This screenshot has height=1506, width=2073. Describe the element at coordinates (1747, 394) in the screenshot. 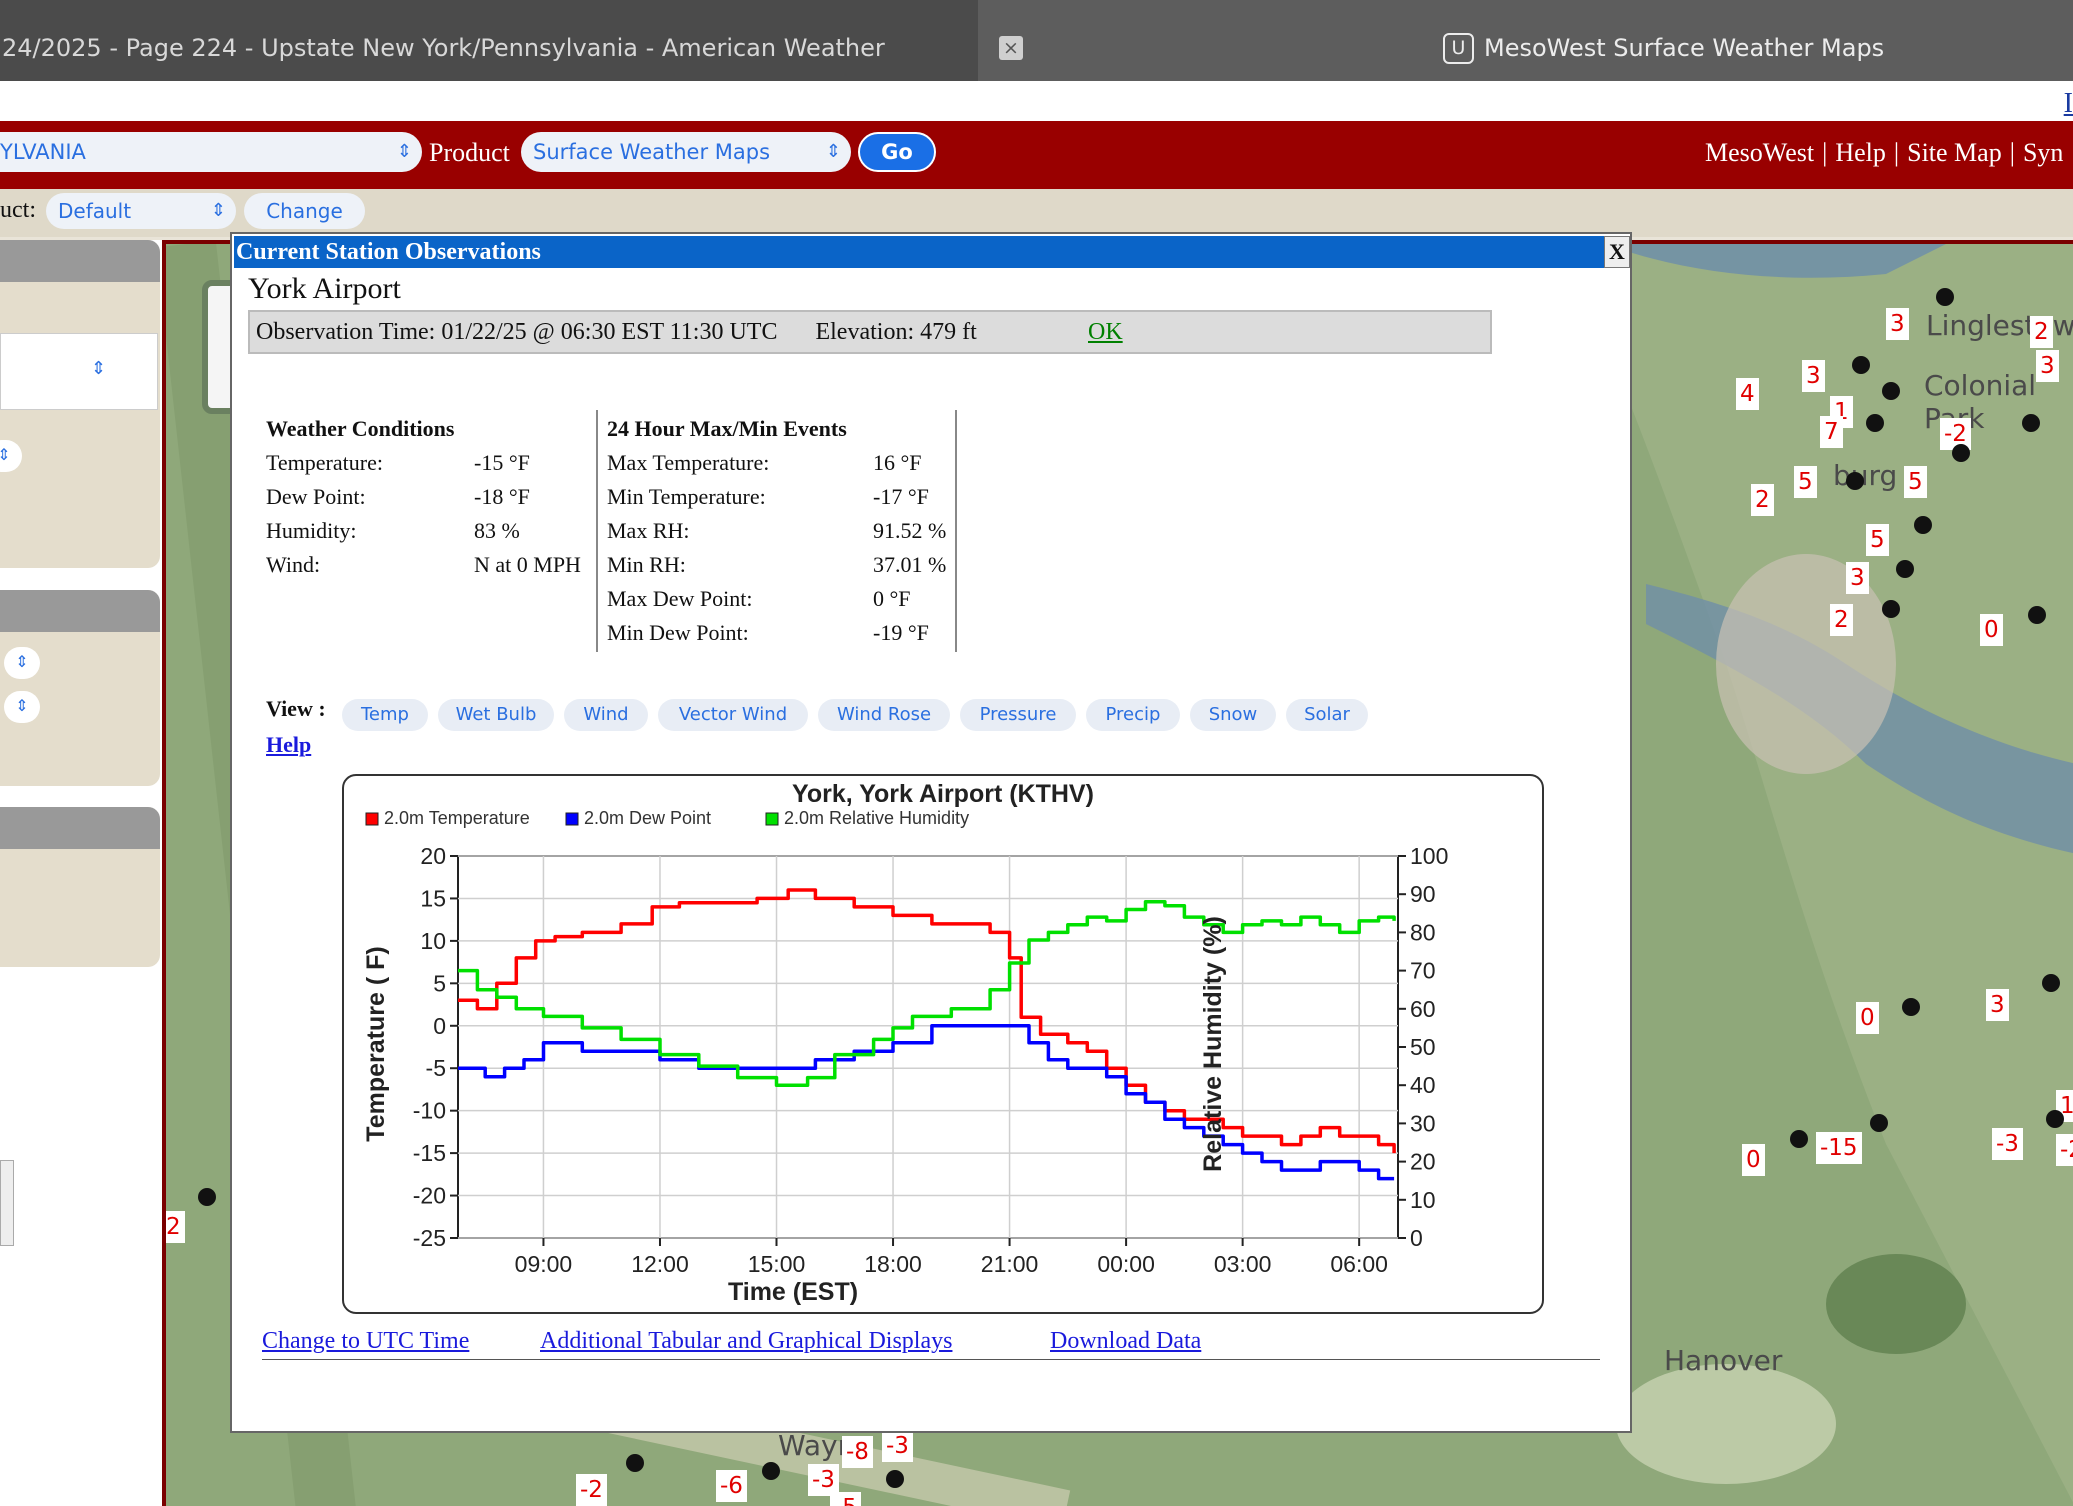

I see `station-value: 4` at that location.